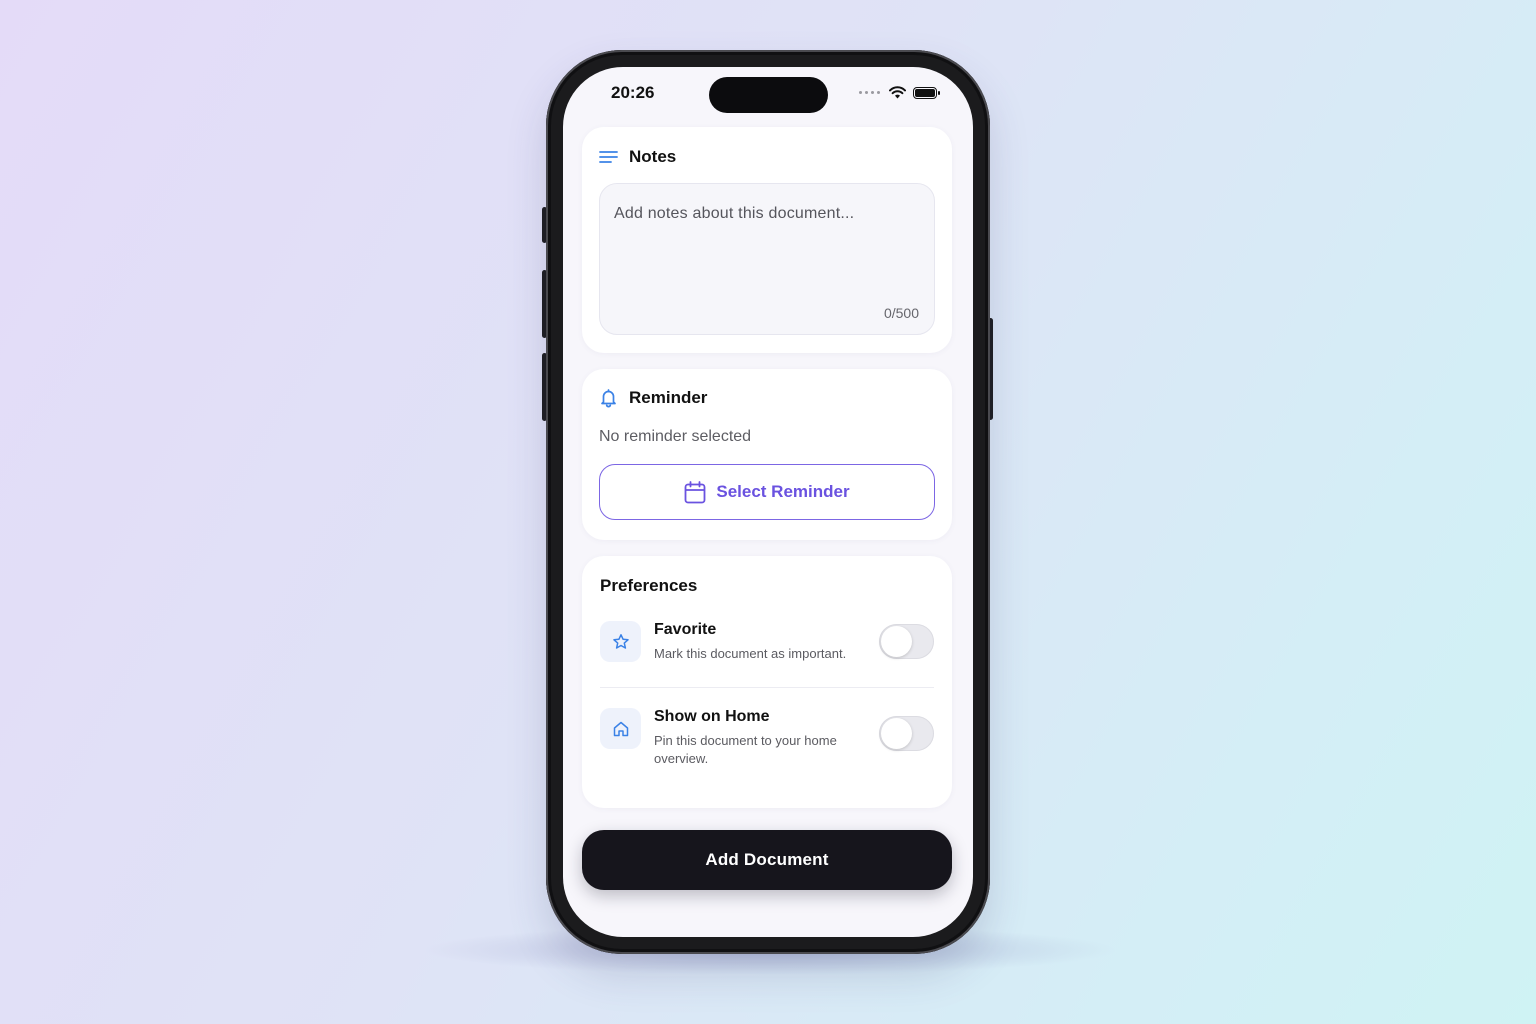 This screenshot has width=1536, height=1024. Describe the element at coordinates (649, 585) in the screenshot. I see `preferences-title: Preferences` at that location.